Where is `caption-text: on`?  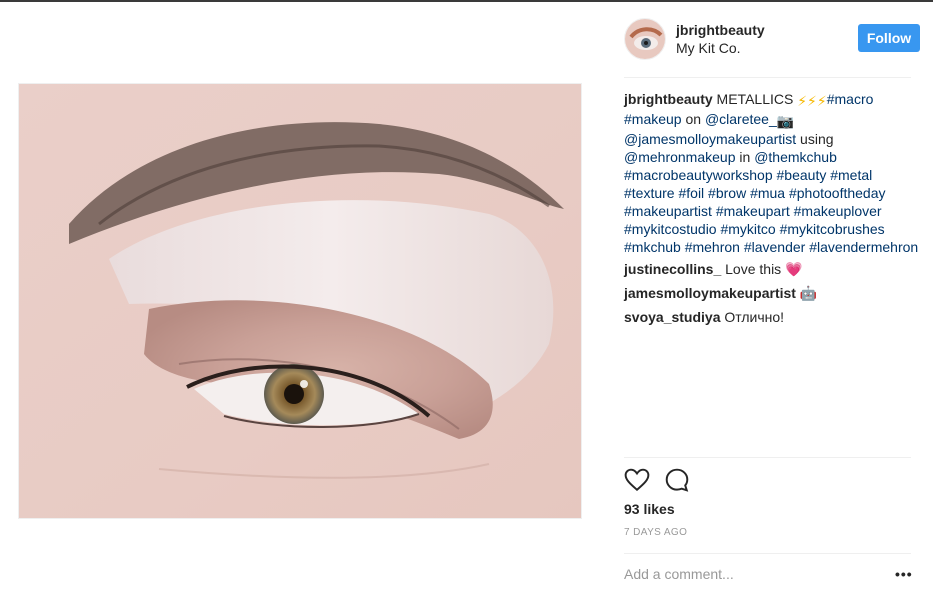
caption-text: on is located at coordinates (693, 119).